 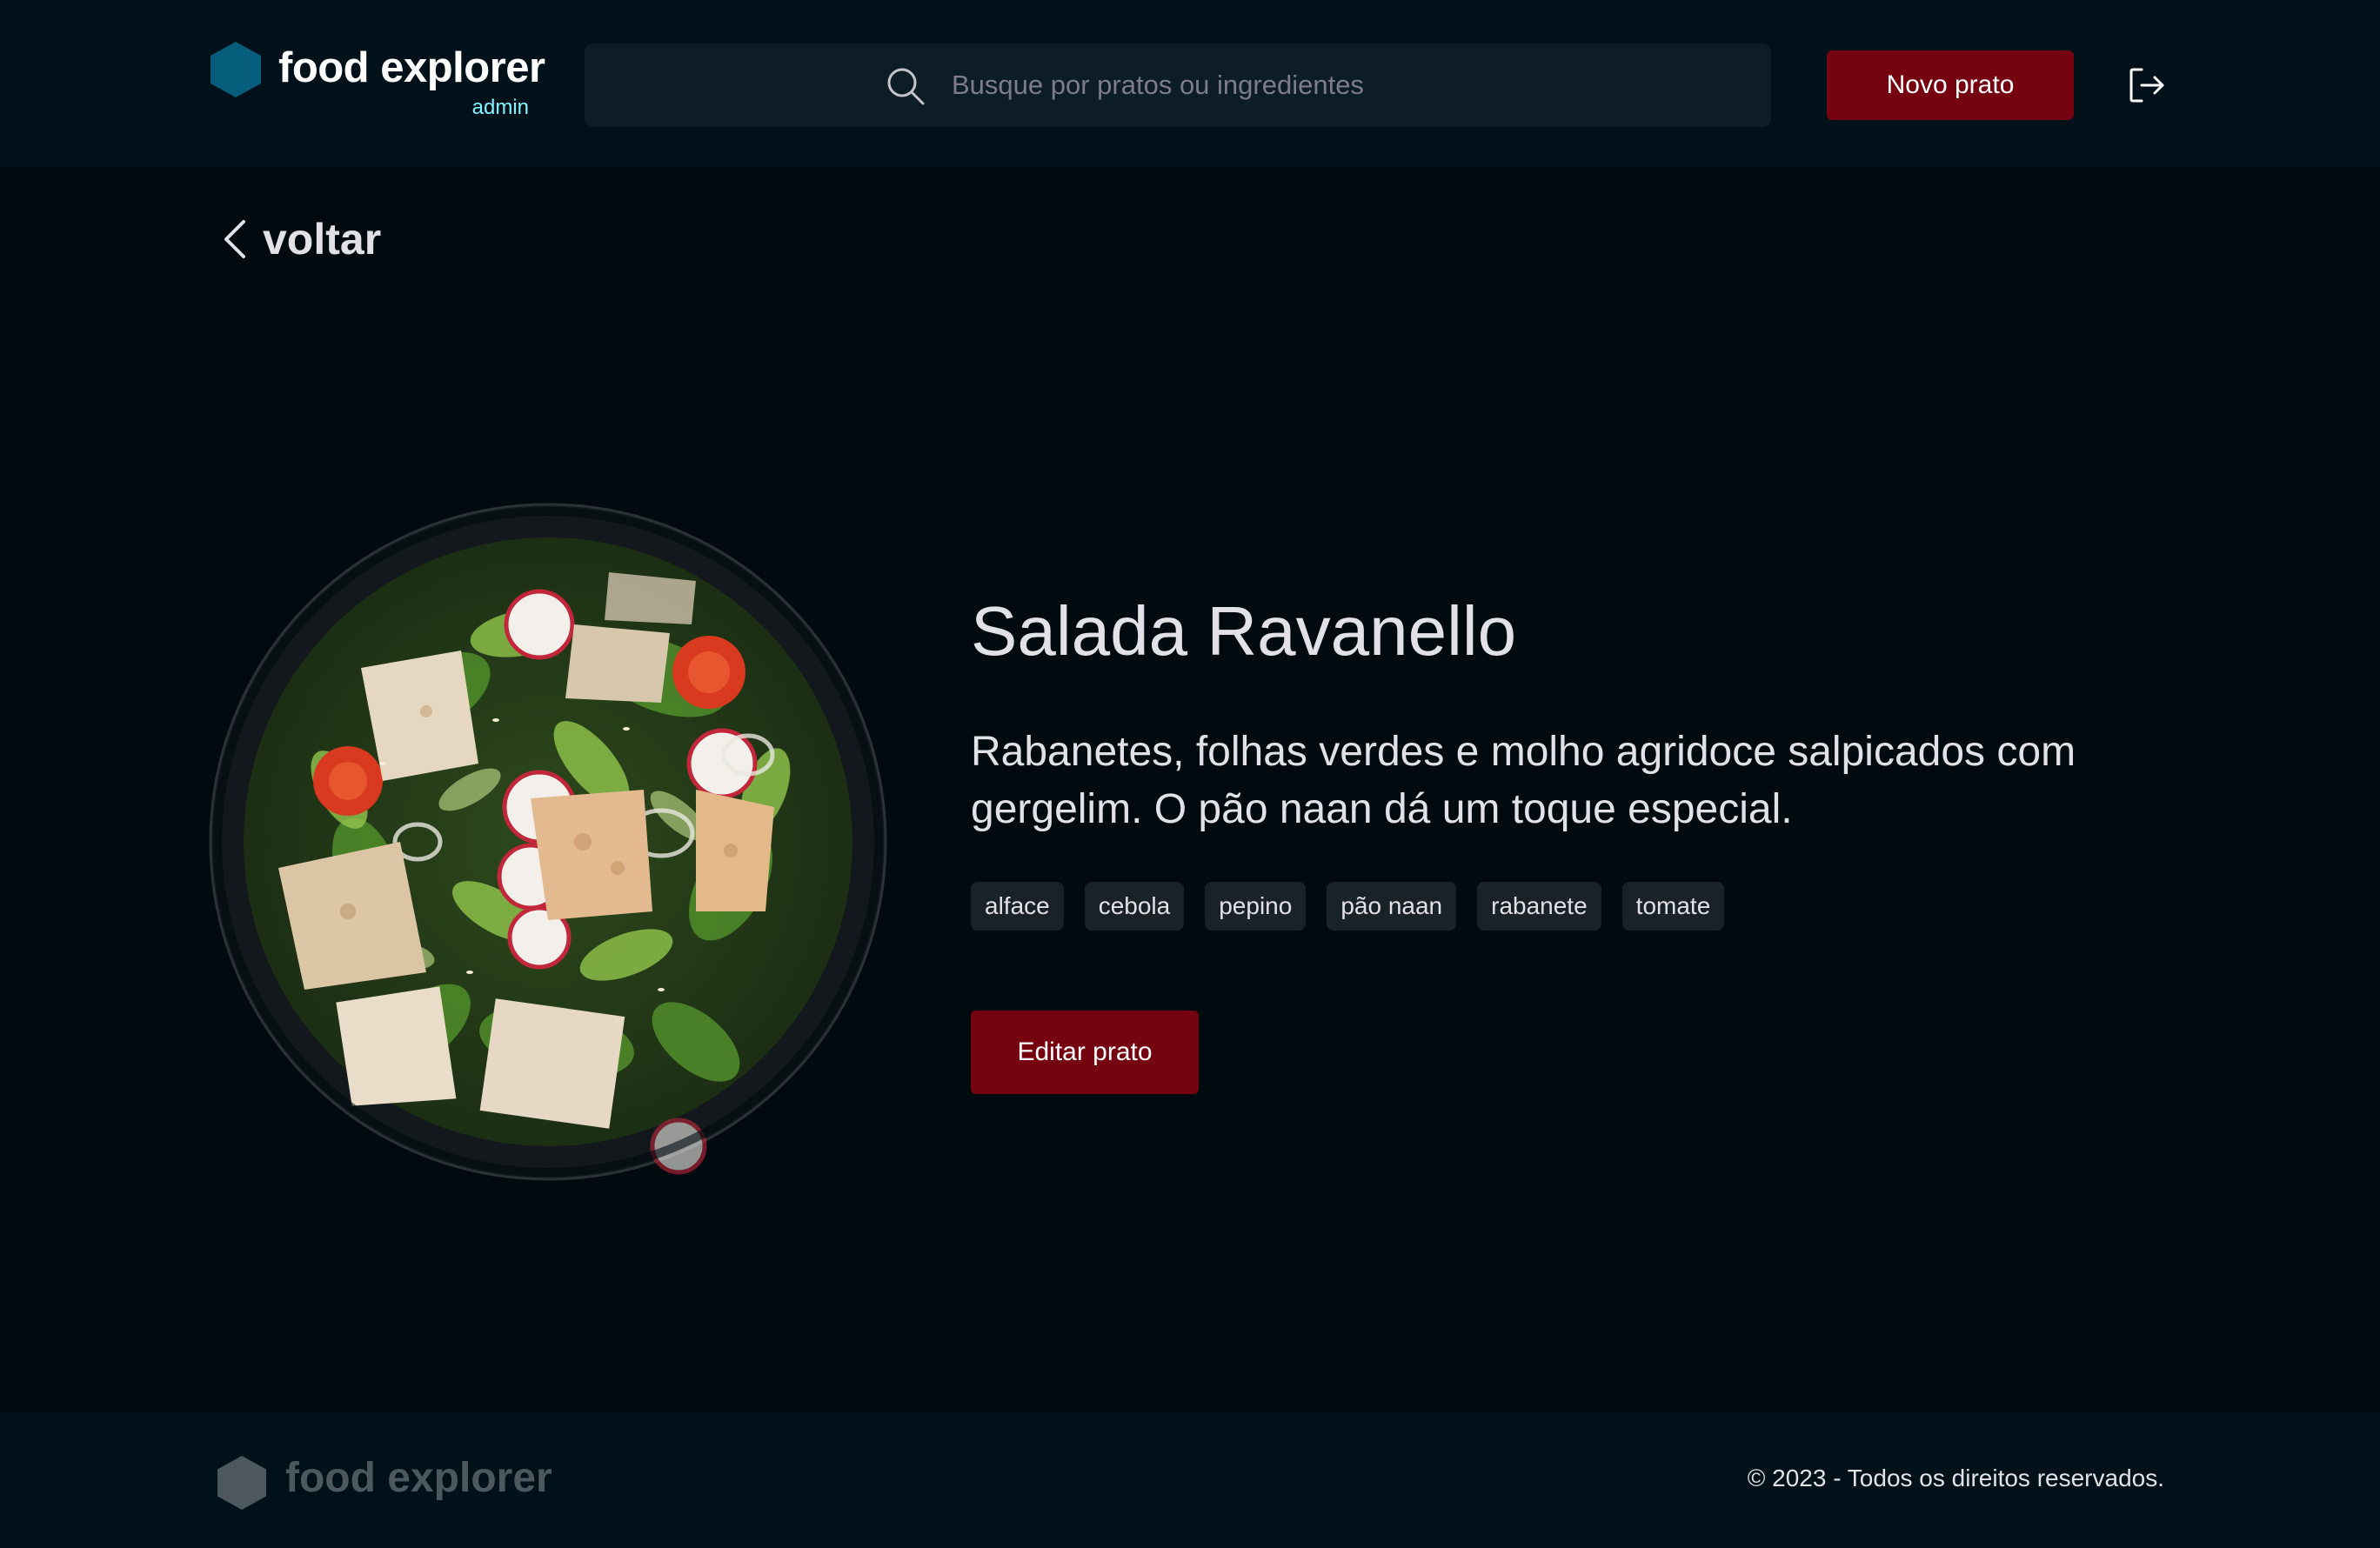 I want to click on ingredient-tag: pepino, so click(x=1256, y=906).